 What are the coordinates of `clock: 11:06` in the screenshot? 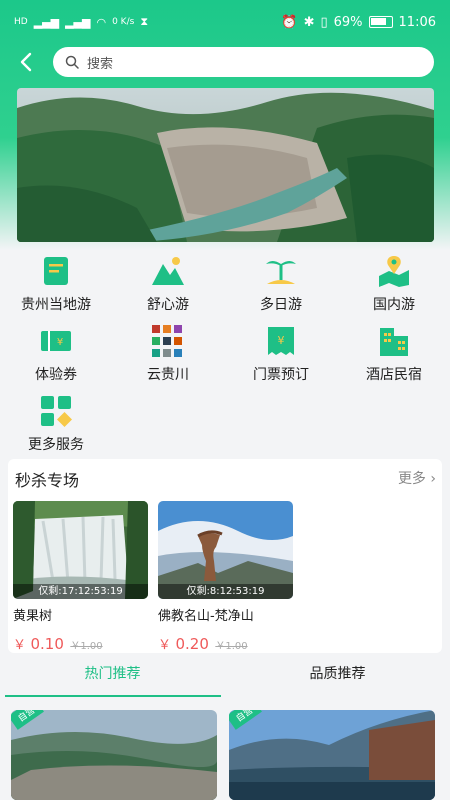 It's located at (417, 22).